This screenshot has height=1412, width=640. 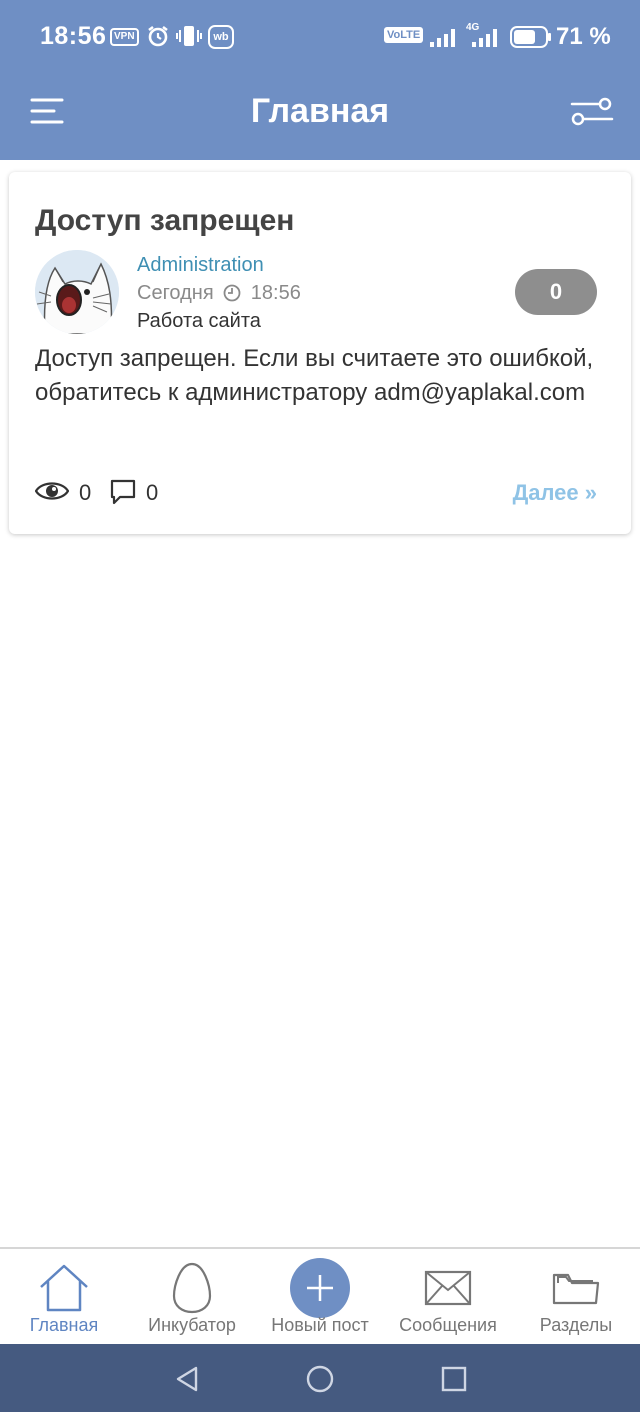 What do you see at coordinates (473, 27) in the screenshot?
I see `network-type: 4G` at bounding box center [473, 27].